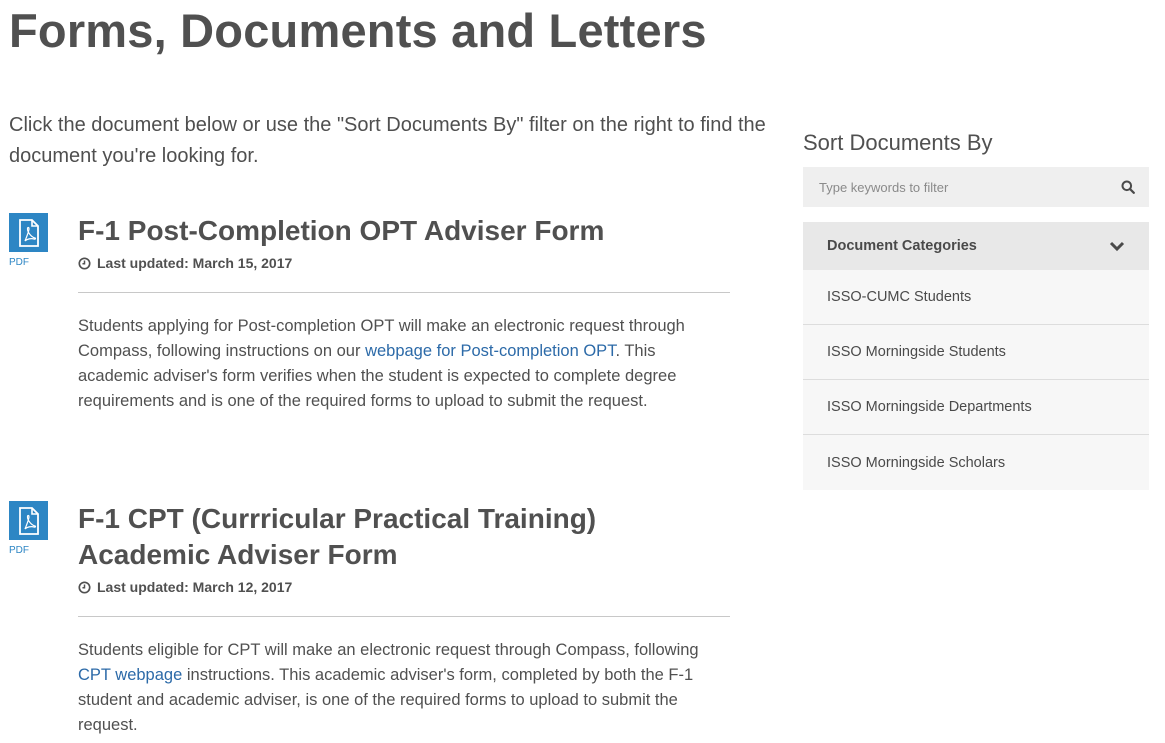 The height and width of the screenshot is (743, 1165). What do you see at coordinates (902, 246) in the screenshot?
I see `categories-label: Document Categories` at bounding box center [902, 246].